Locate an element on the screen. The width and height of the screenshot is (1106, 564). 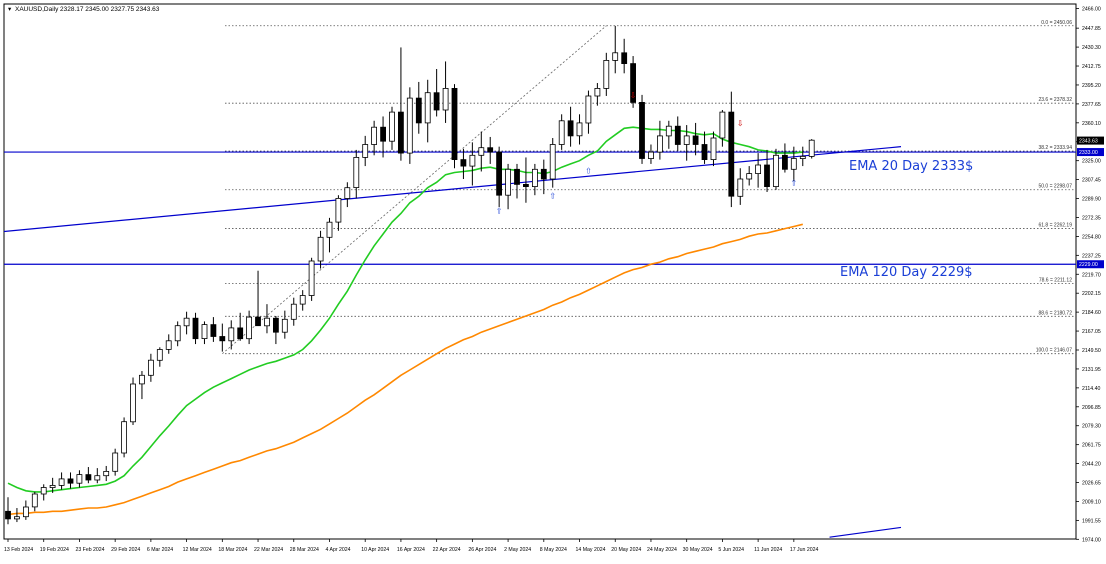
y-tick-label: 2044.20 is located at coordinates (1091, 465).